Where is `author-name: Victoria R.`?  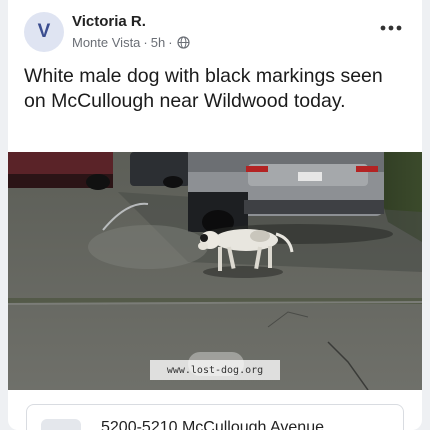 author-name: Victoria R. is located at coordinates (109, 21).